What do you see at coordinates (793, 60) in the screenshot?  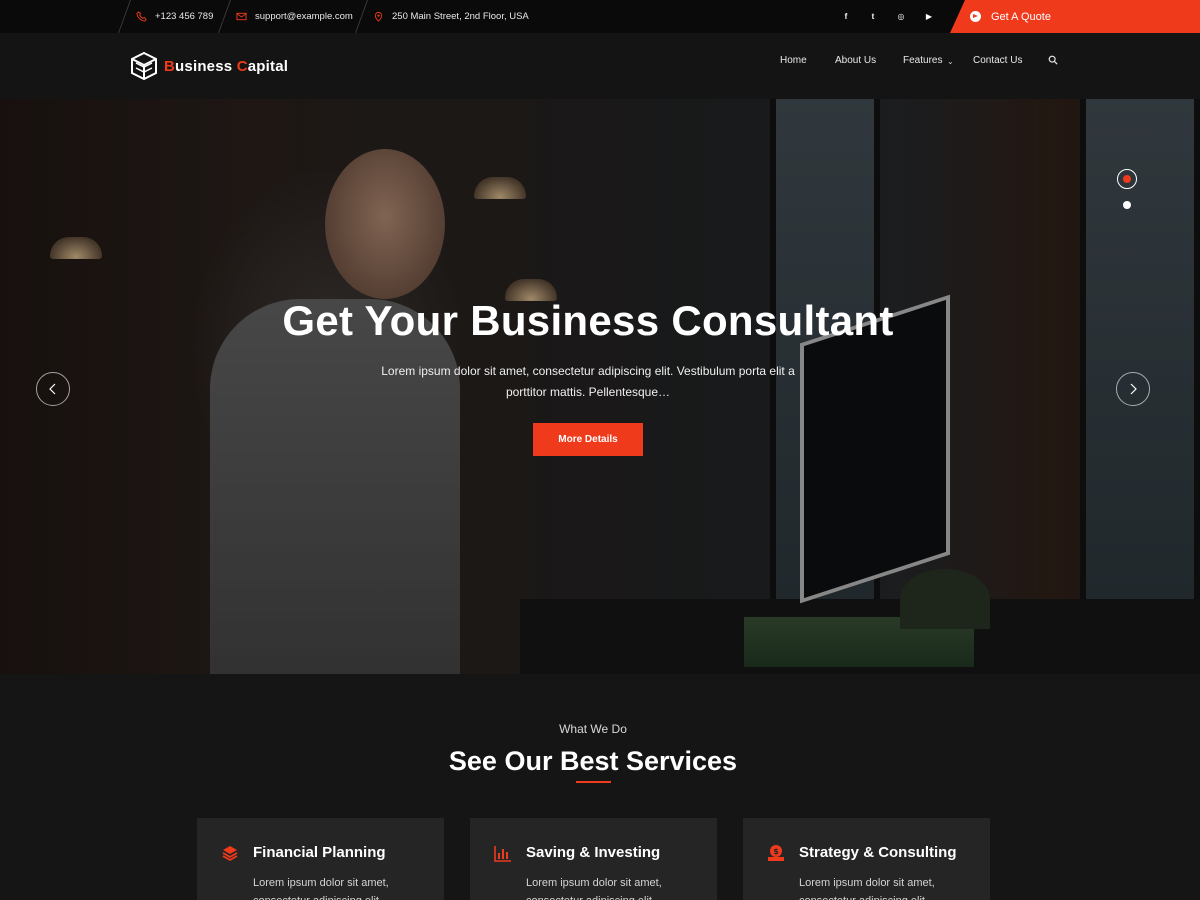 I see `nav-home: Home` at bounding box center [793, 60].